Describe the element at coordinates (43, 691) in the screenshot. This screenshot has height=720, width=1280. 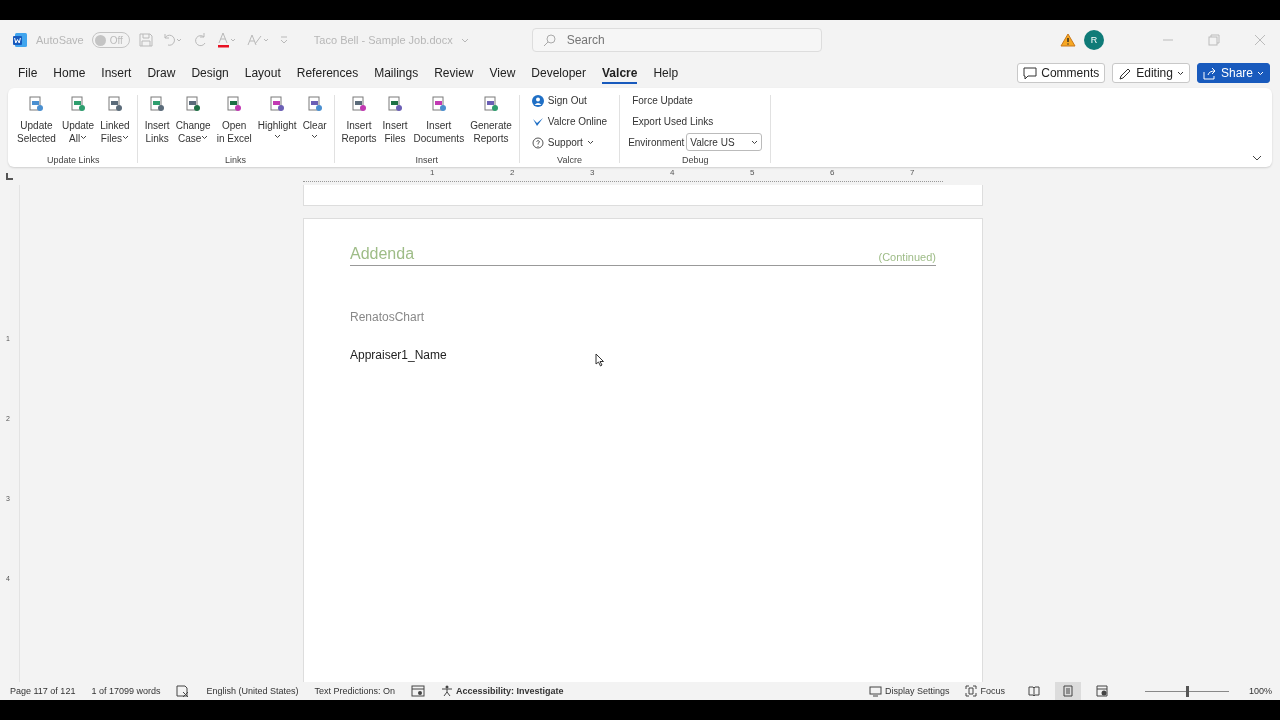
I see `status-text: Page 117 of 121` at that location.